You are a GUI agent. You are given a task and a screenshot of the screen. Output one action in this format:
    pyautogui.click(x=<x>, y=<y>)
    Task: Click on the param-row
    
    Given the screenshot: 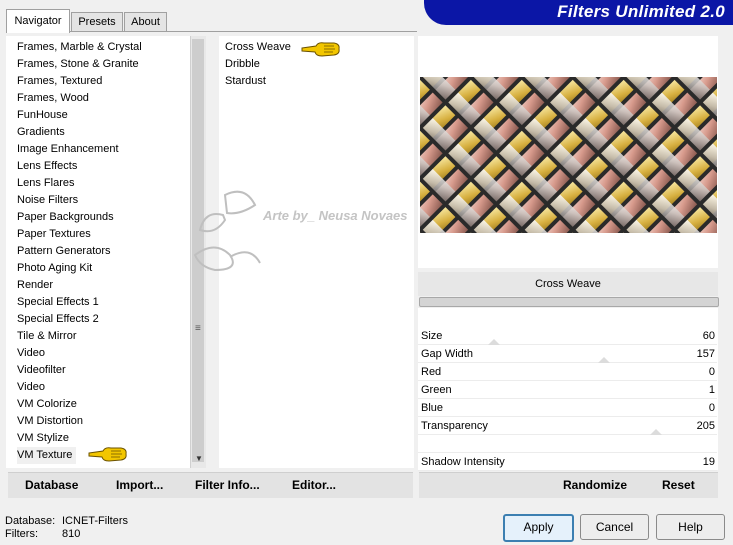 What is the action you would take?
    pyautogui.click(x=567, y=444)
    